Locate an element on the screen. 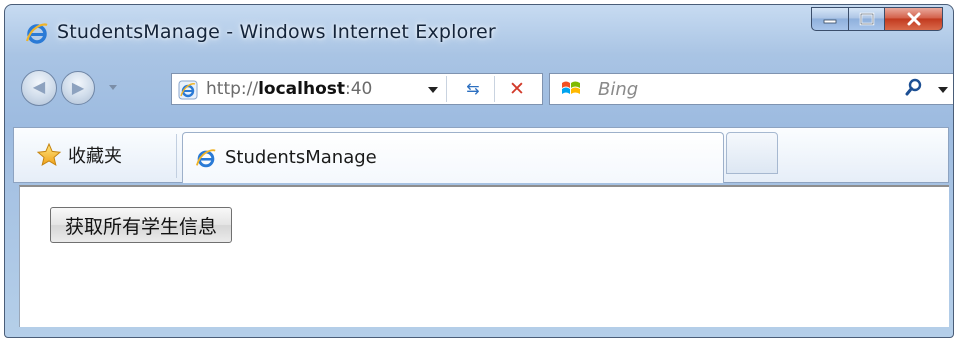 The width and height of the screenshot is (958, 342). get-all-students-button: 获取所有学生信息 is located at coordinates (141, 225).